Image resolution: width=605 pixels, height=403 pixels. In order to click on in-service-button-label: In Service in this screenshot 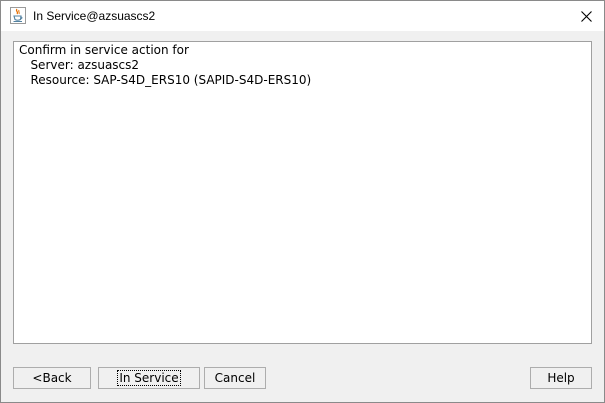, I will do `click(149, 378)`.